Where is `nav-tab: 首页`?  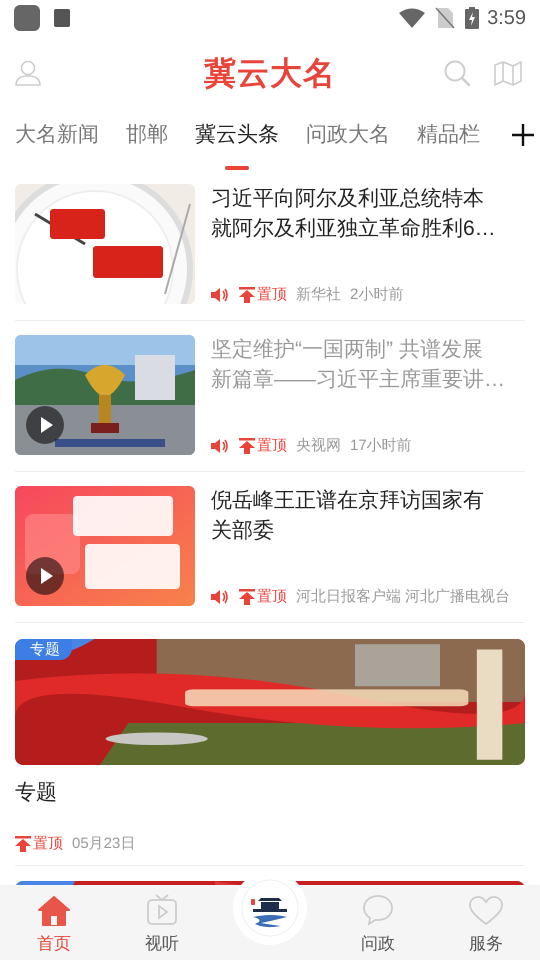
nav-tab: 首页 is located at coordinates (54, 922).